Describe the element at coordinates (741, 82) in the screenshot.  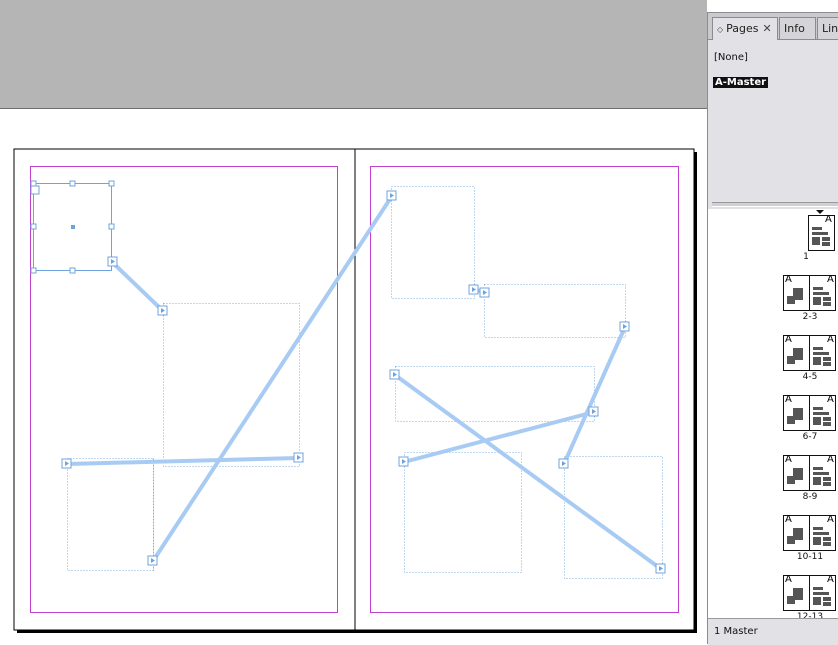
I see `master-a: A-Master` at that location.